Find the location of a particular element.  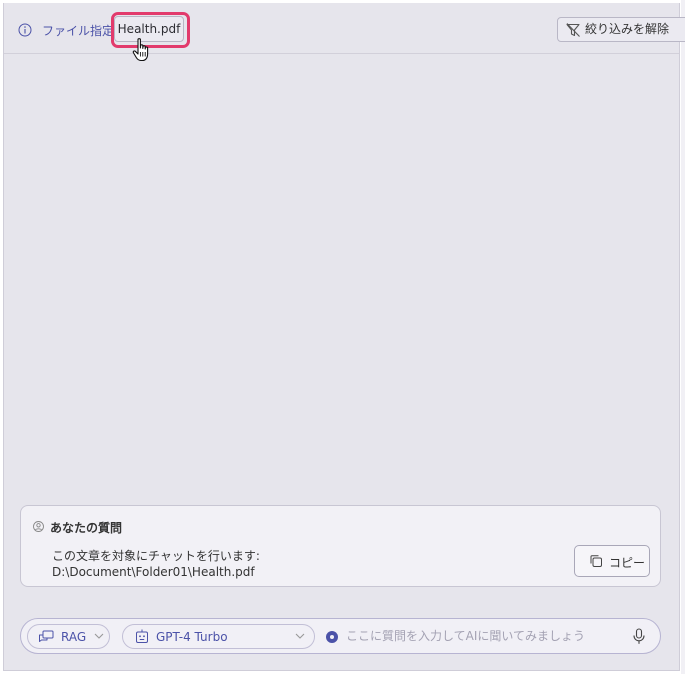

clear-filter-label: 絞り込みを解除 is located at coordinates (627, 29).